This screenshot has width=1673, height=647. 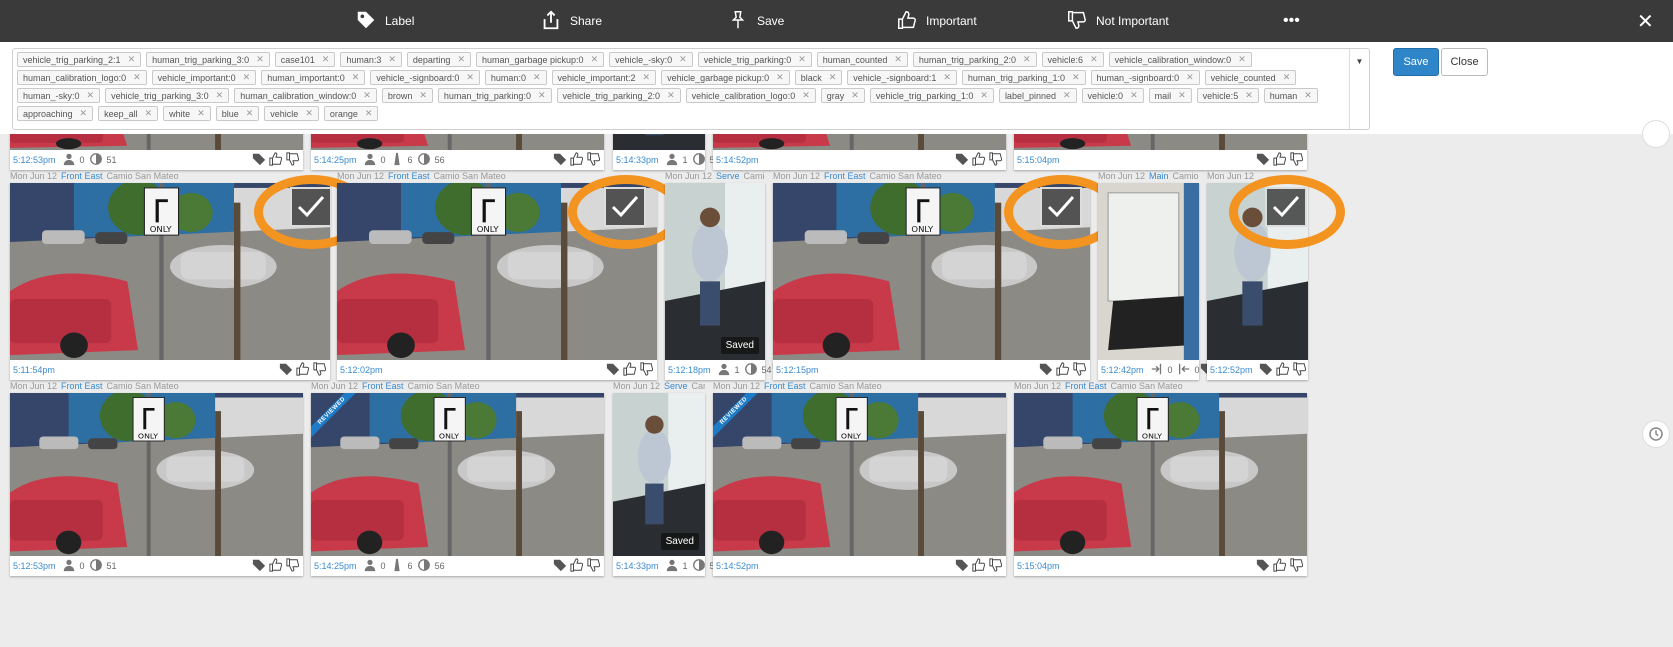 What do you see at coordinates (1112, 95) in the screenshot?
I see `tag-chip: vehicle:0 ✕` at bounding box center [1112, 95].